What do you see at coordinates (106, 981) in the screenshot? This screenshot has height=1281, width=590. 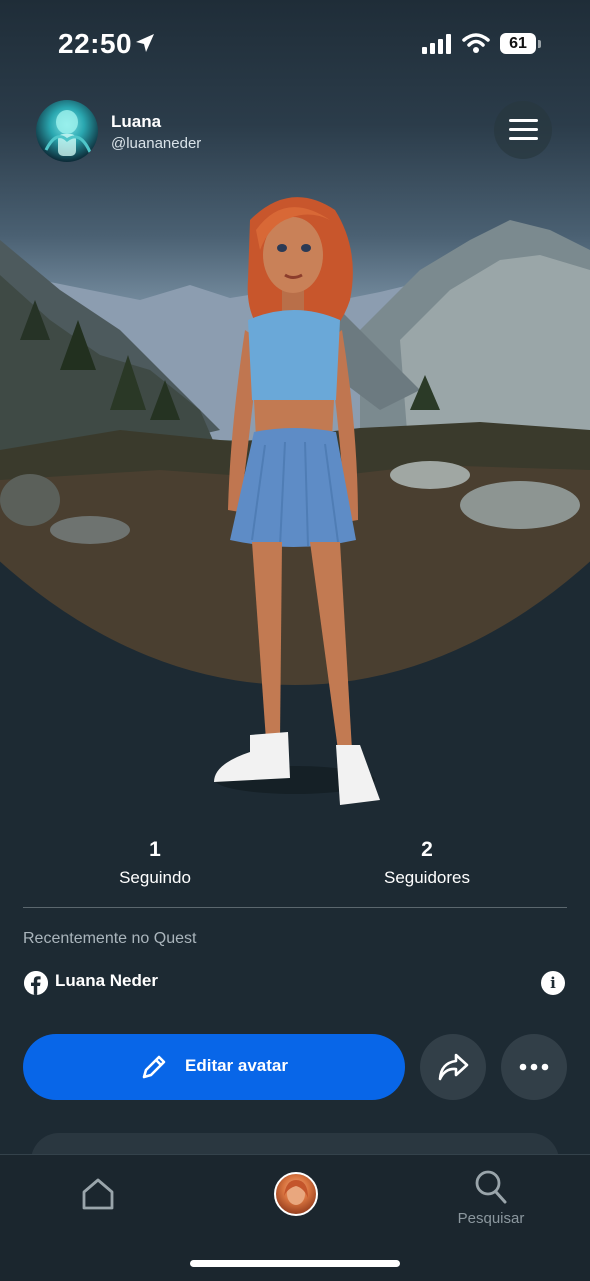 I see `facebook-account-name: Luana Neder` at bounding box center [106, 981].